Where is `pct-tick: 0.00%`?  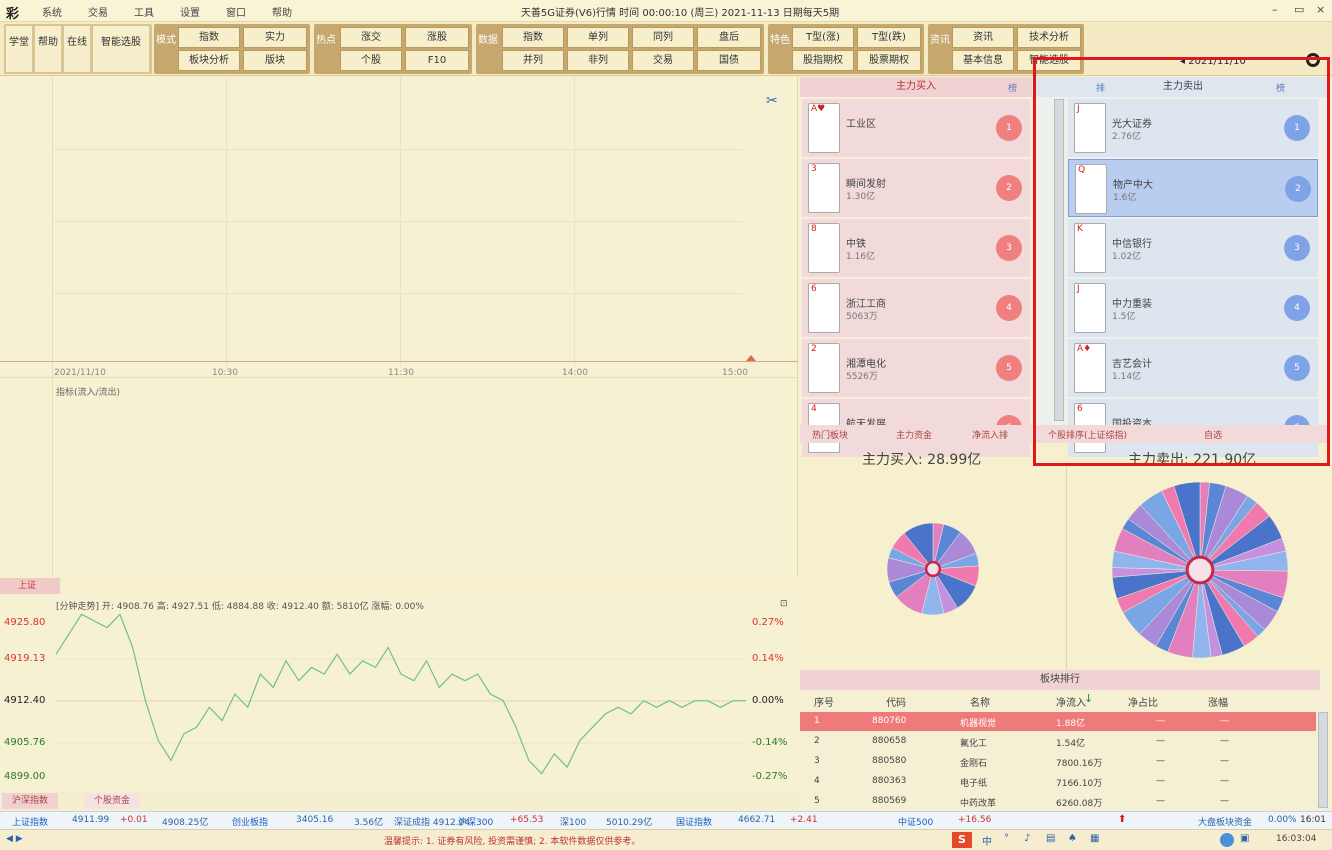 pct-tick: 0.00% is located at coordinates (768, 700).